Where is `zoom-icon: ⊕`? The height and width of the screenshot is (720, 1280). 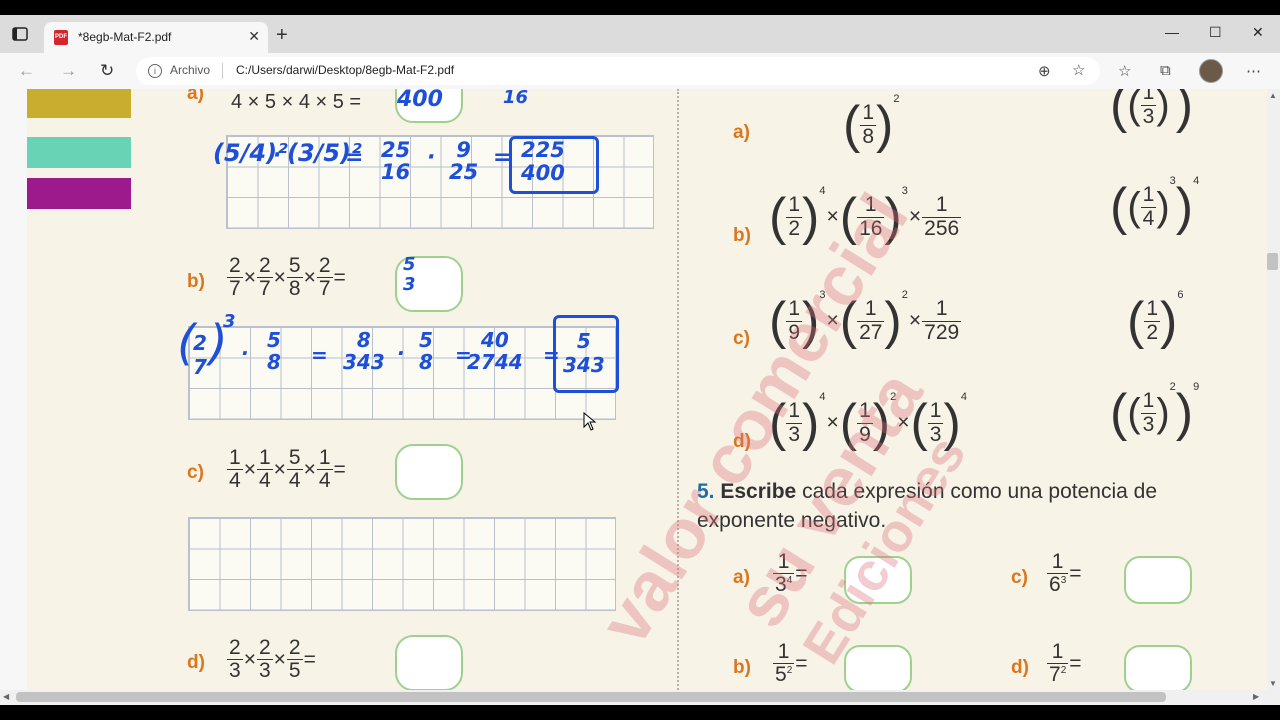
zoom-icon: ⊕ is located at coordinates (1044, 71).